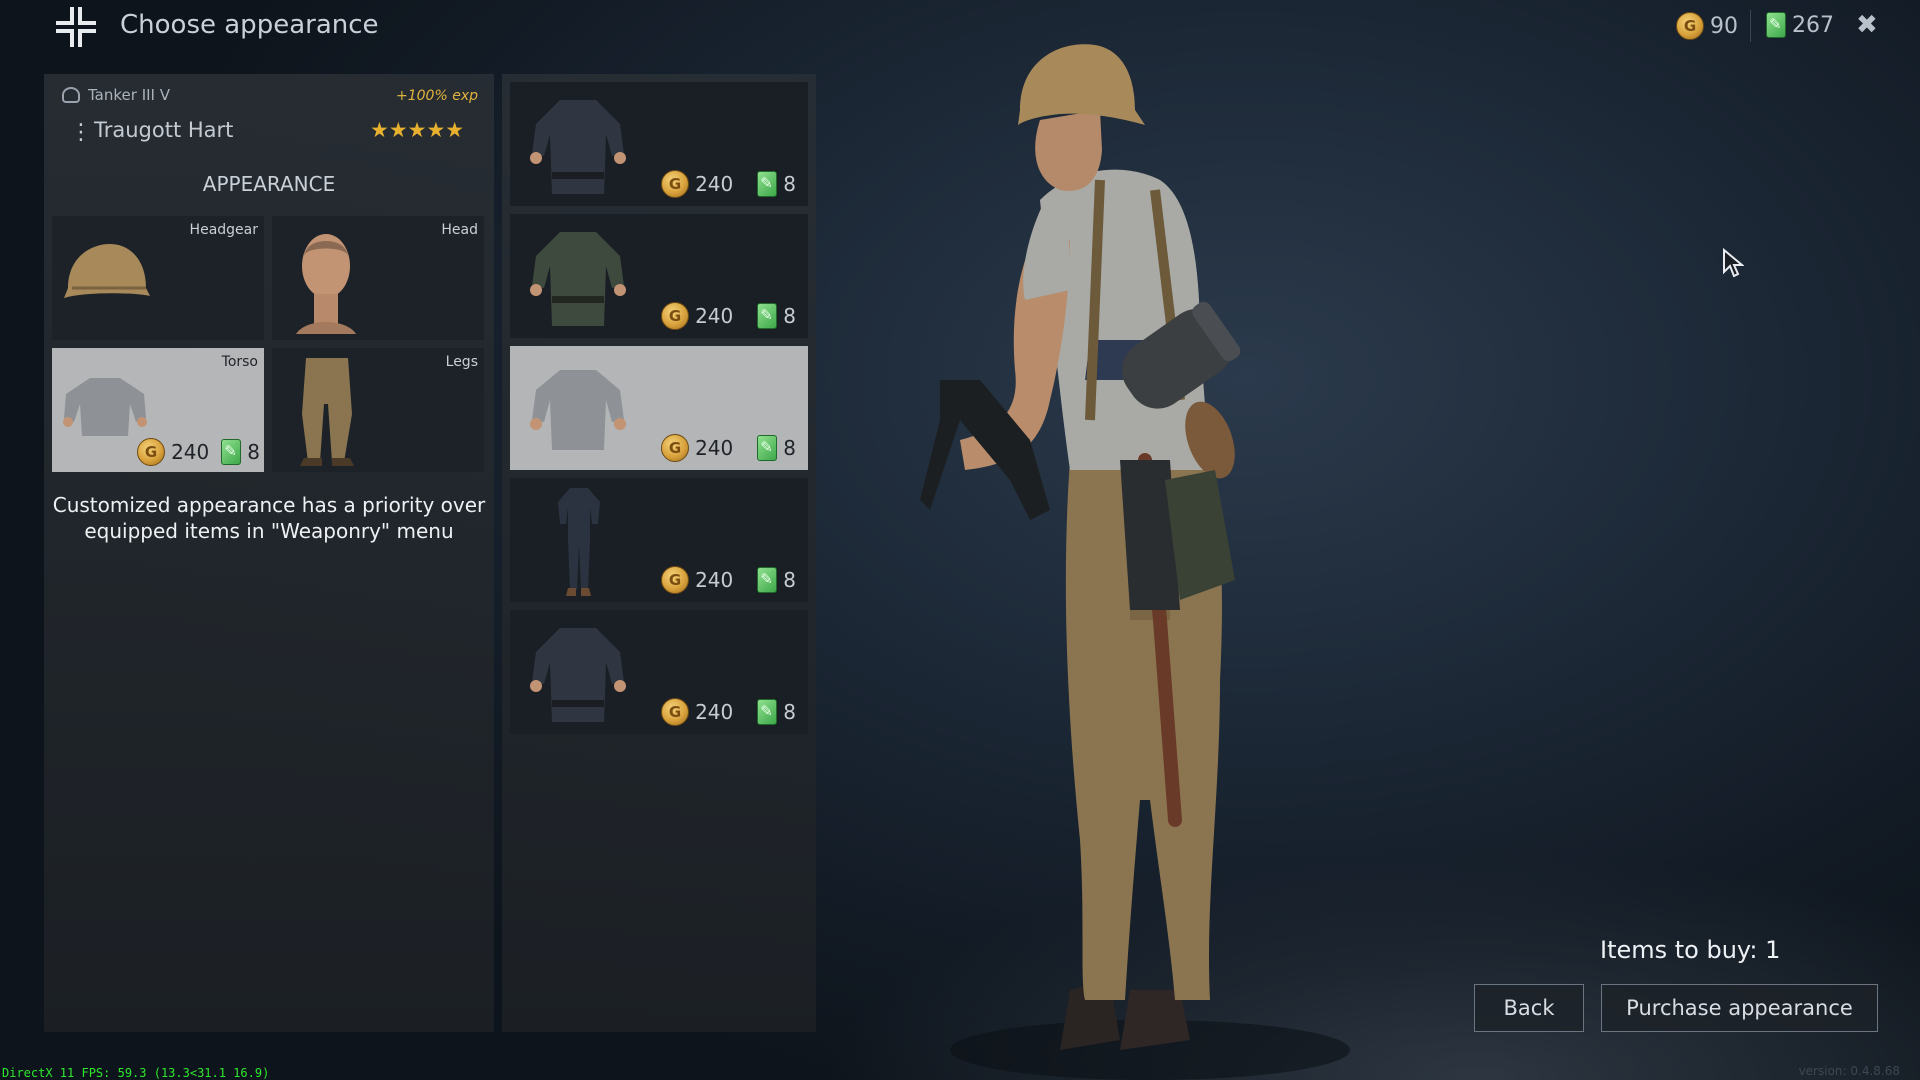 Image resolution: width=1920 pixels, height=1080 pixels. What do you see at coordinates (158, 410) in the screenshot?
I see `slot-torso: Torso 240 8` at bounding box center [158, 410].